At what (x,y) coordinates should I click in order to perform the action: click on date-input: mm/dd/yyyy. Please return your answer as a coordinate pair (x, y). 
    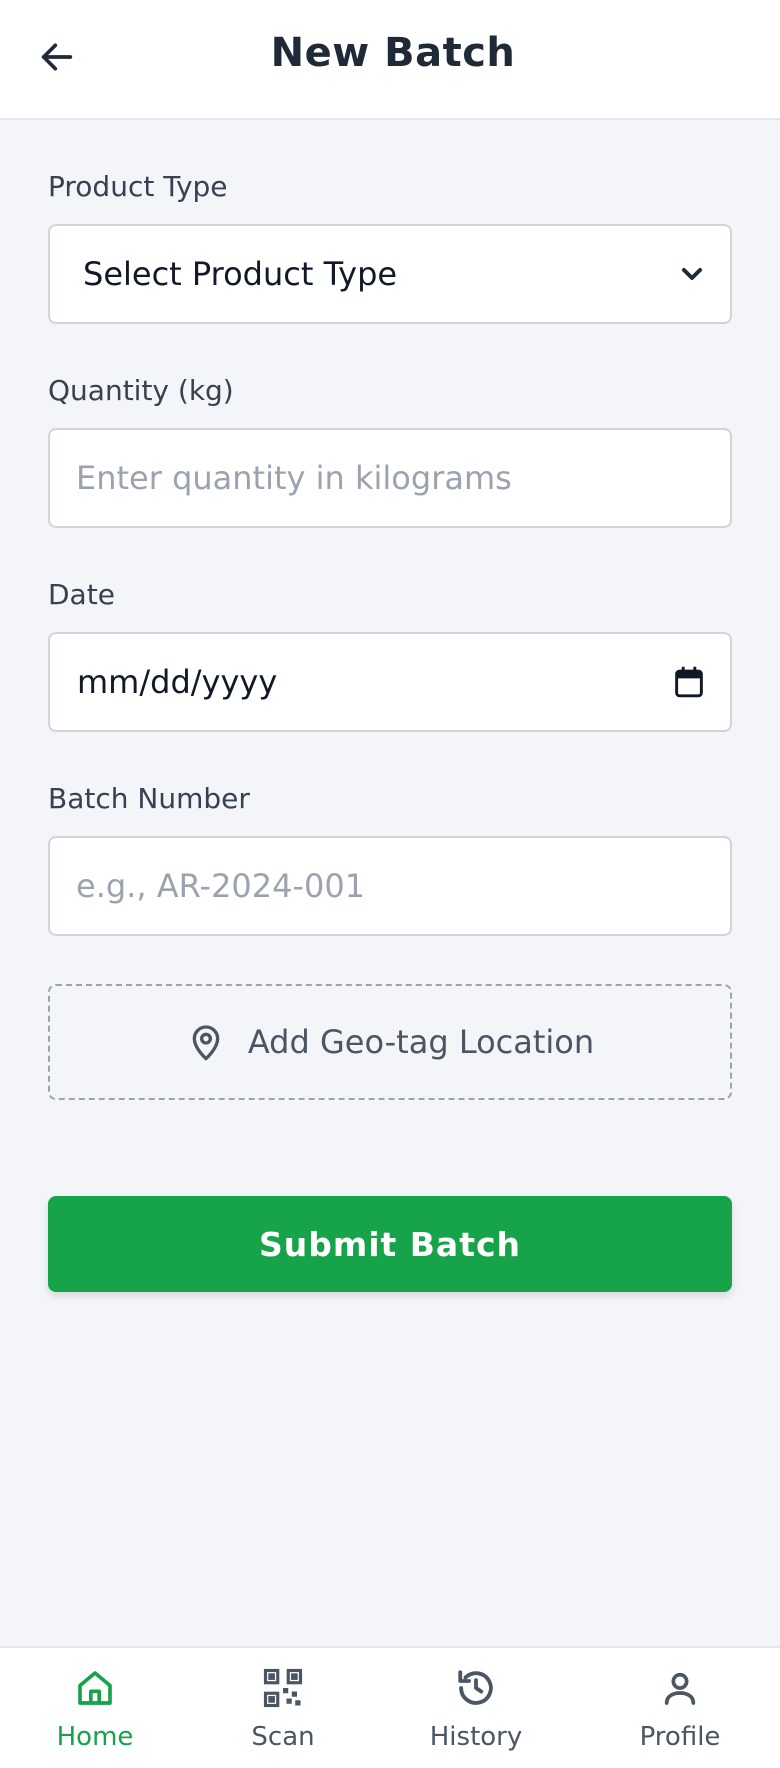
    Looking at the image, I should click on (390, 682).